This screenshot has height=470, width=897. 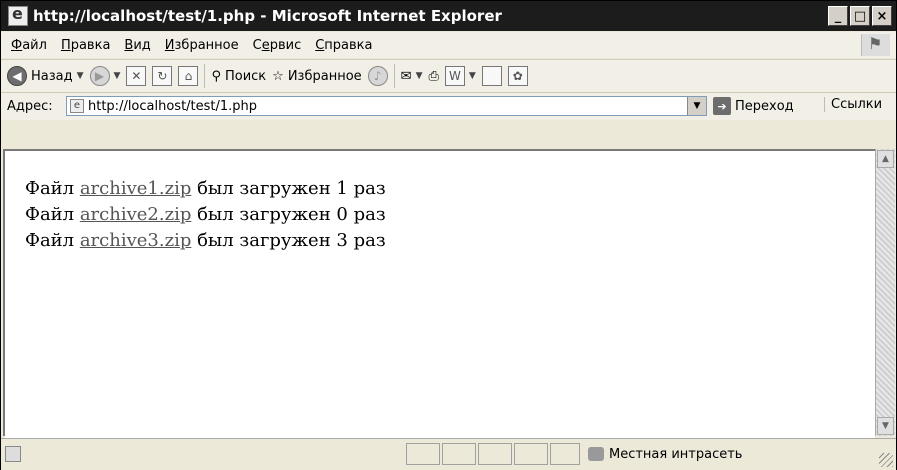 What do you see at coordinates (838, 16) in the screenshot?
I see `minimize-button: _` at bounding box center [838, 16].